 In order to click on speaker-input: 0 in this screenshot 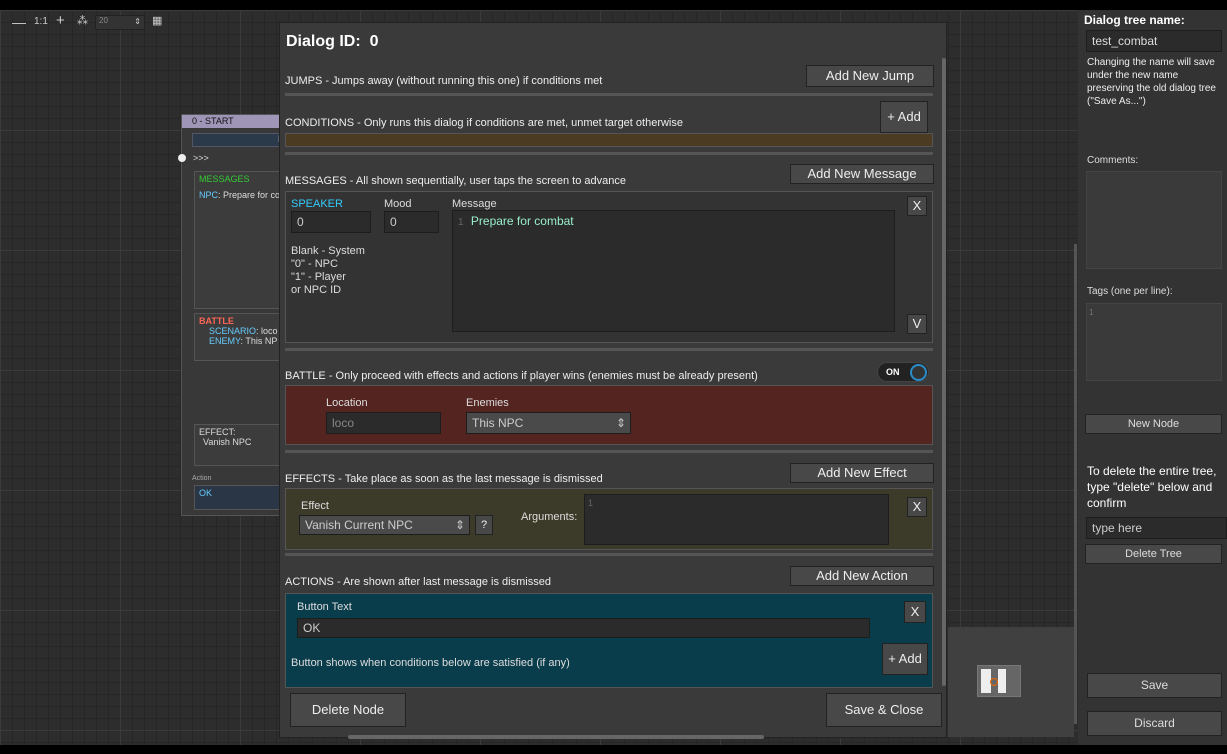, I will do `click(331, 222)`.